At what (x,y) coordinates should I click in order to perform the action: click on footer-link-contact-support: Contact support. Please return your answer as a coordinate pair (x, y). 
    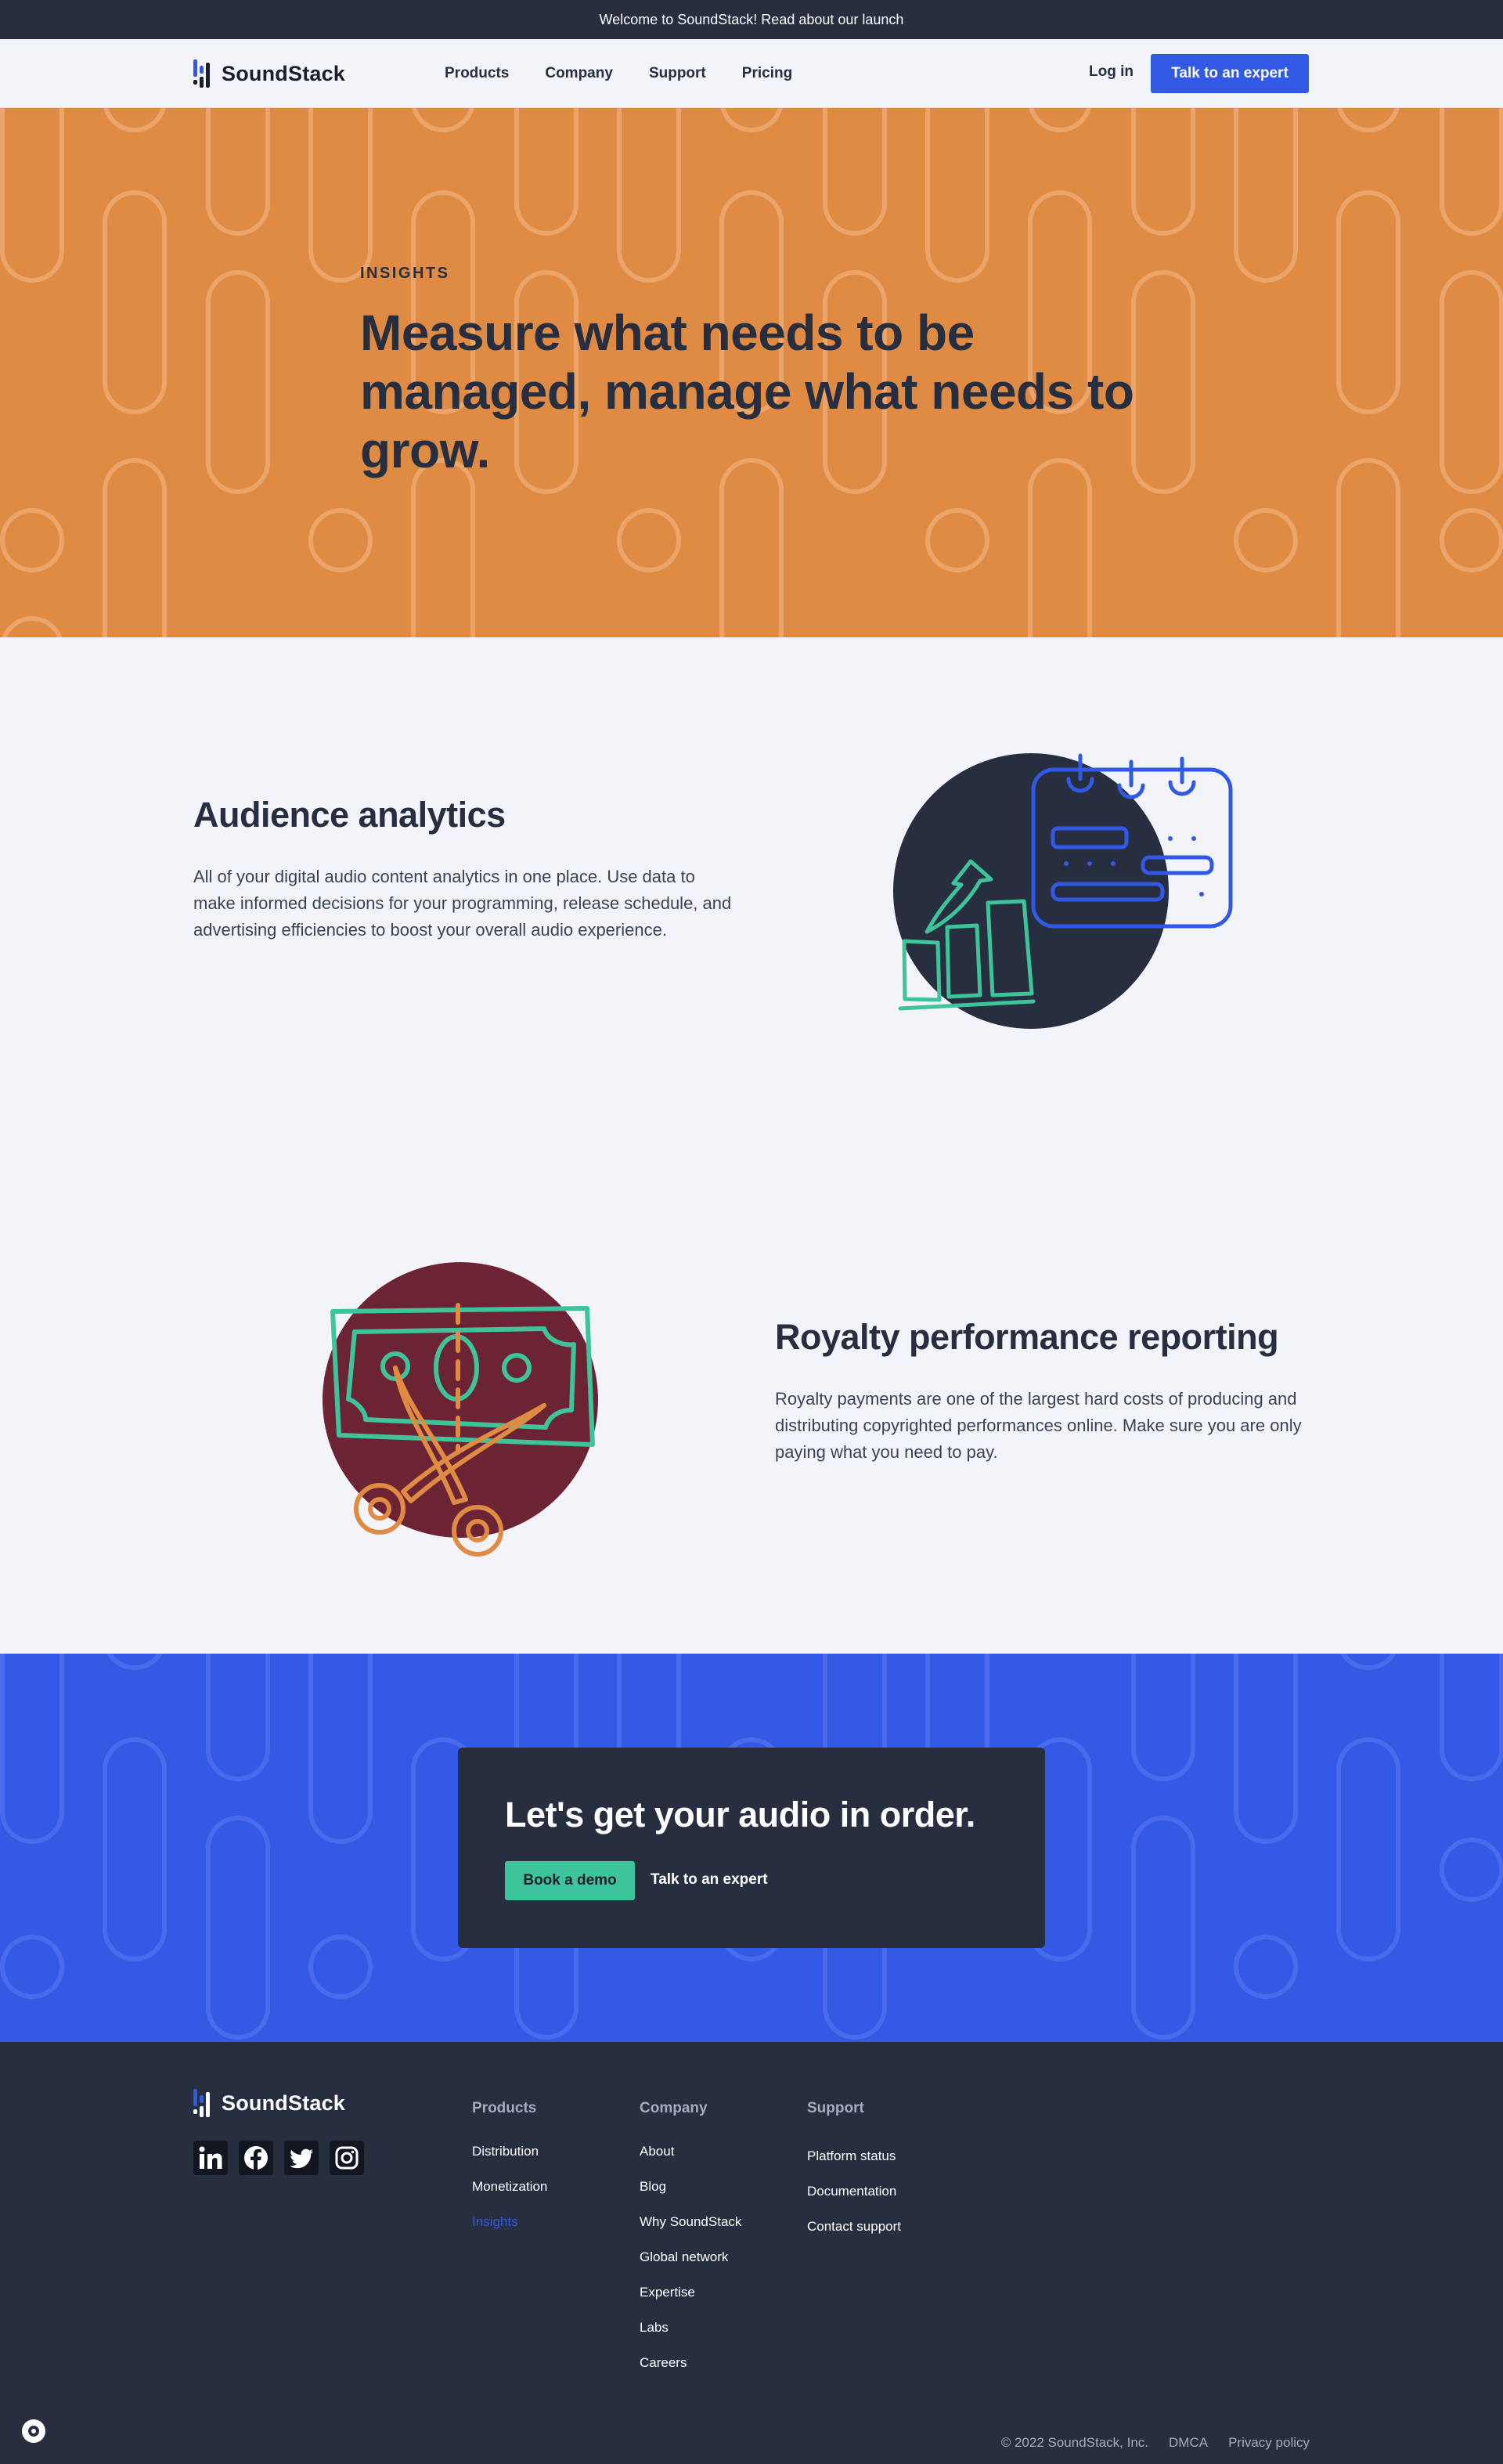
    Looking at the image, I should click on (854, 2236).